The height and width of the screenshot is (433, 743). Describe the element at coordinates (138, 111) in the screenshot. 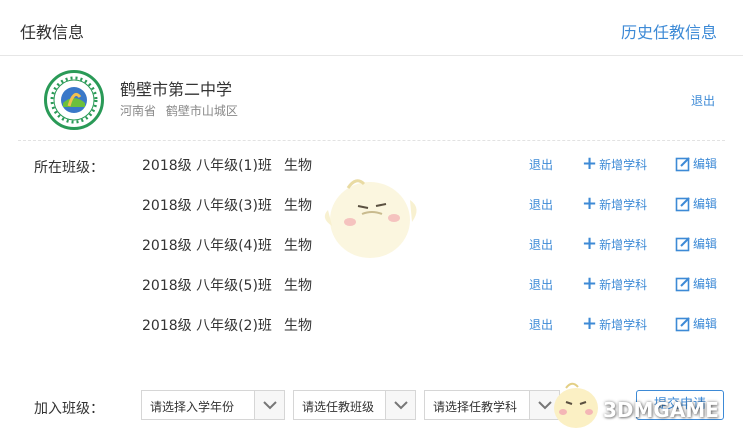

I see `school-province: 河南省` at that location.